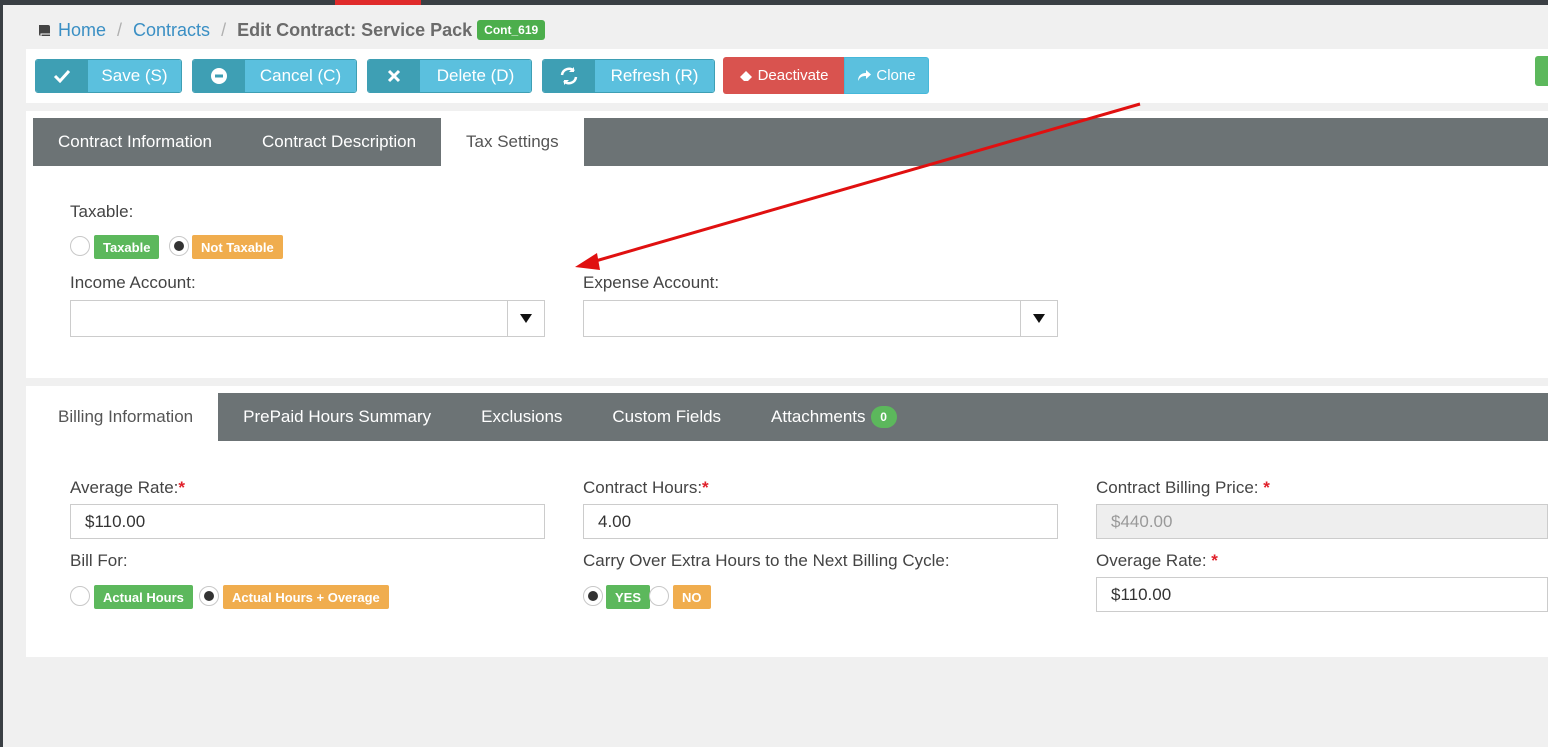 Image resolution: width=1548 pixels, height=747 pixels. What do you see at coordinates (237, 247) in the screenshot?
I see `not-taxable-option-label: Not Taxable` at bounding box center [237, 247].